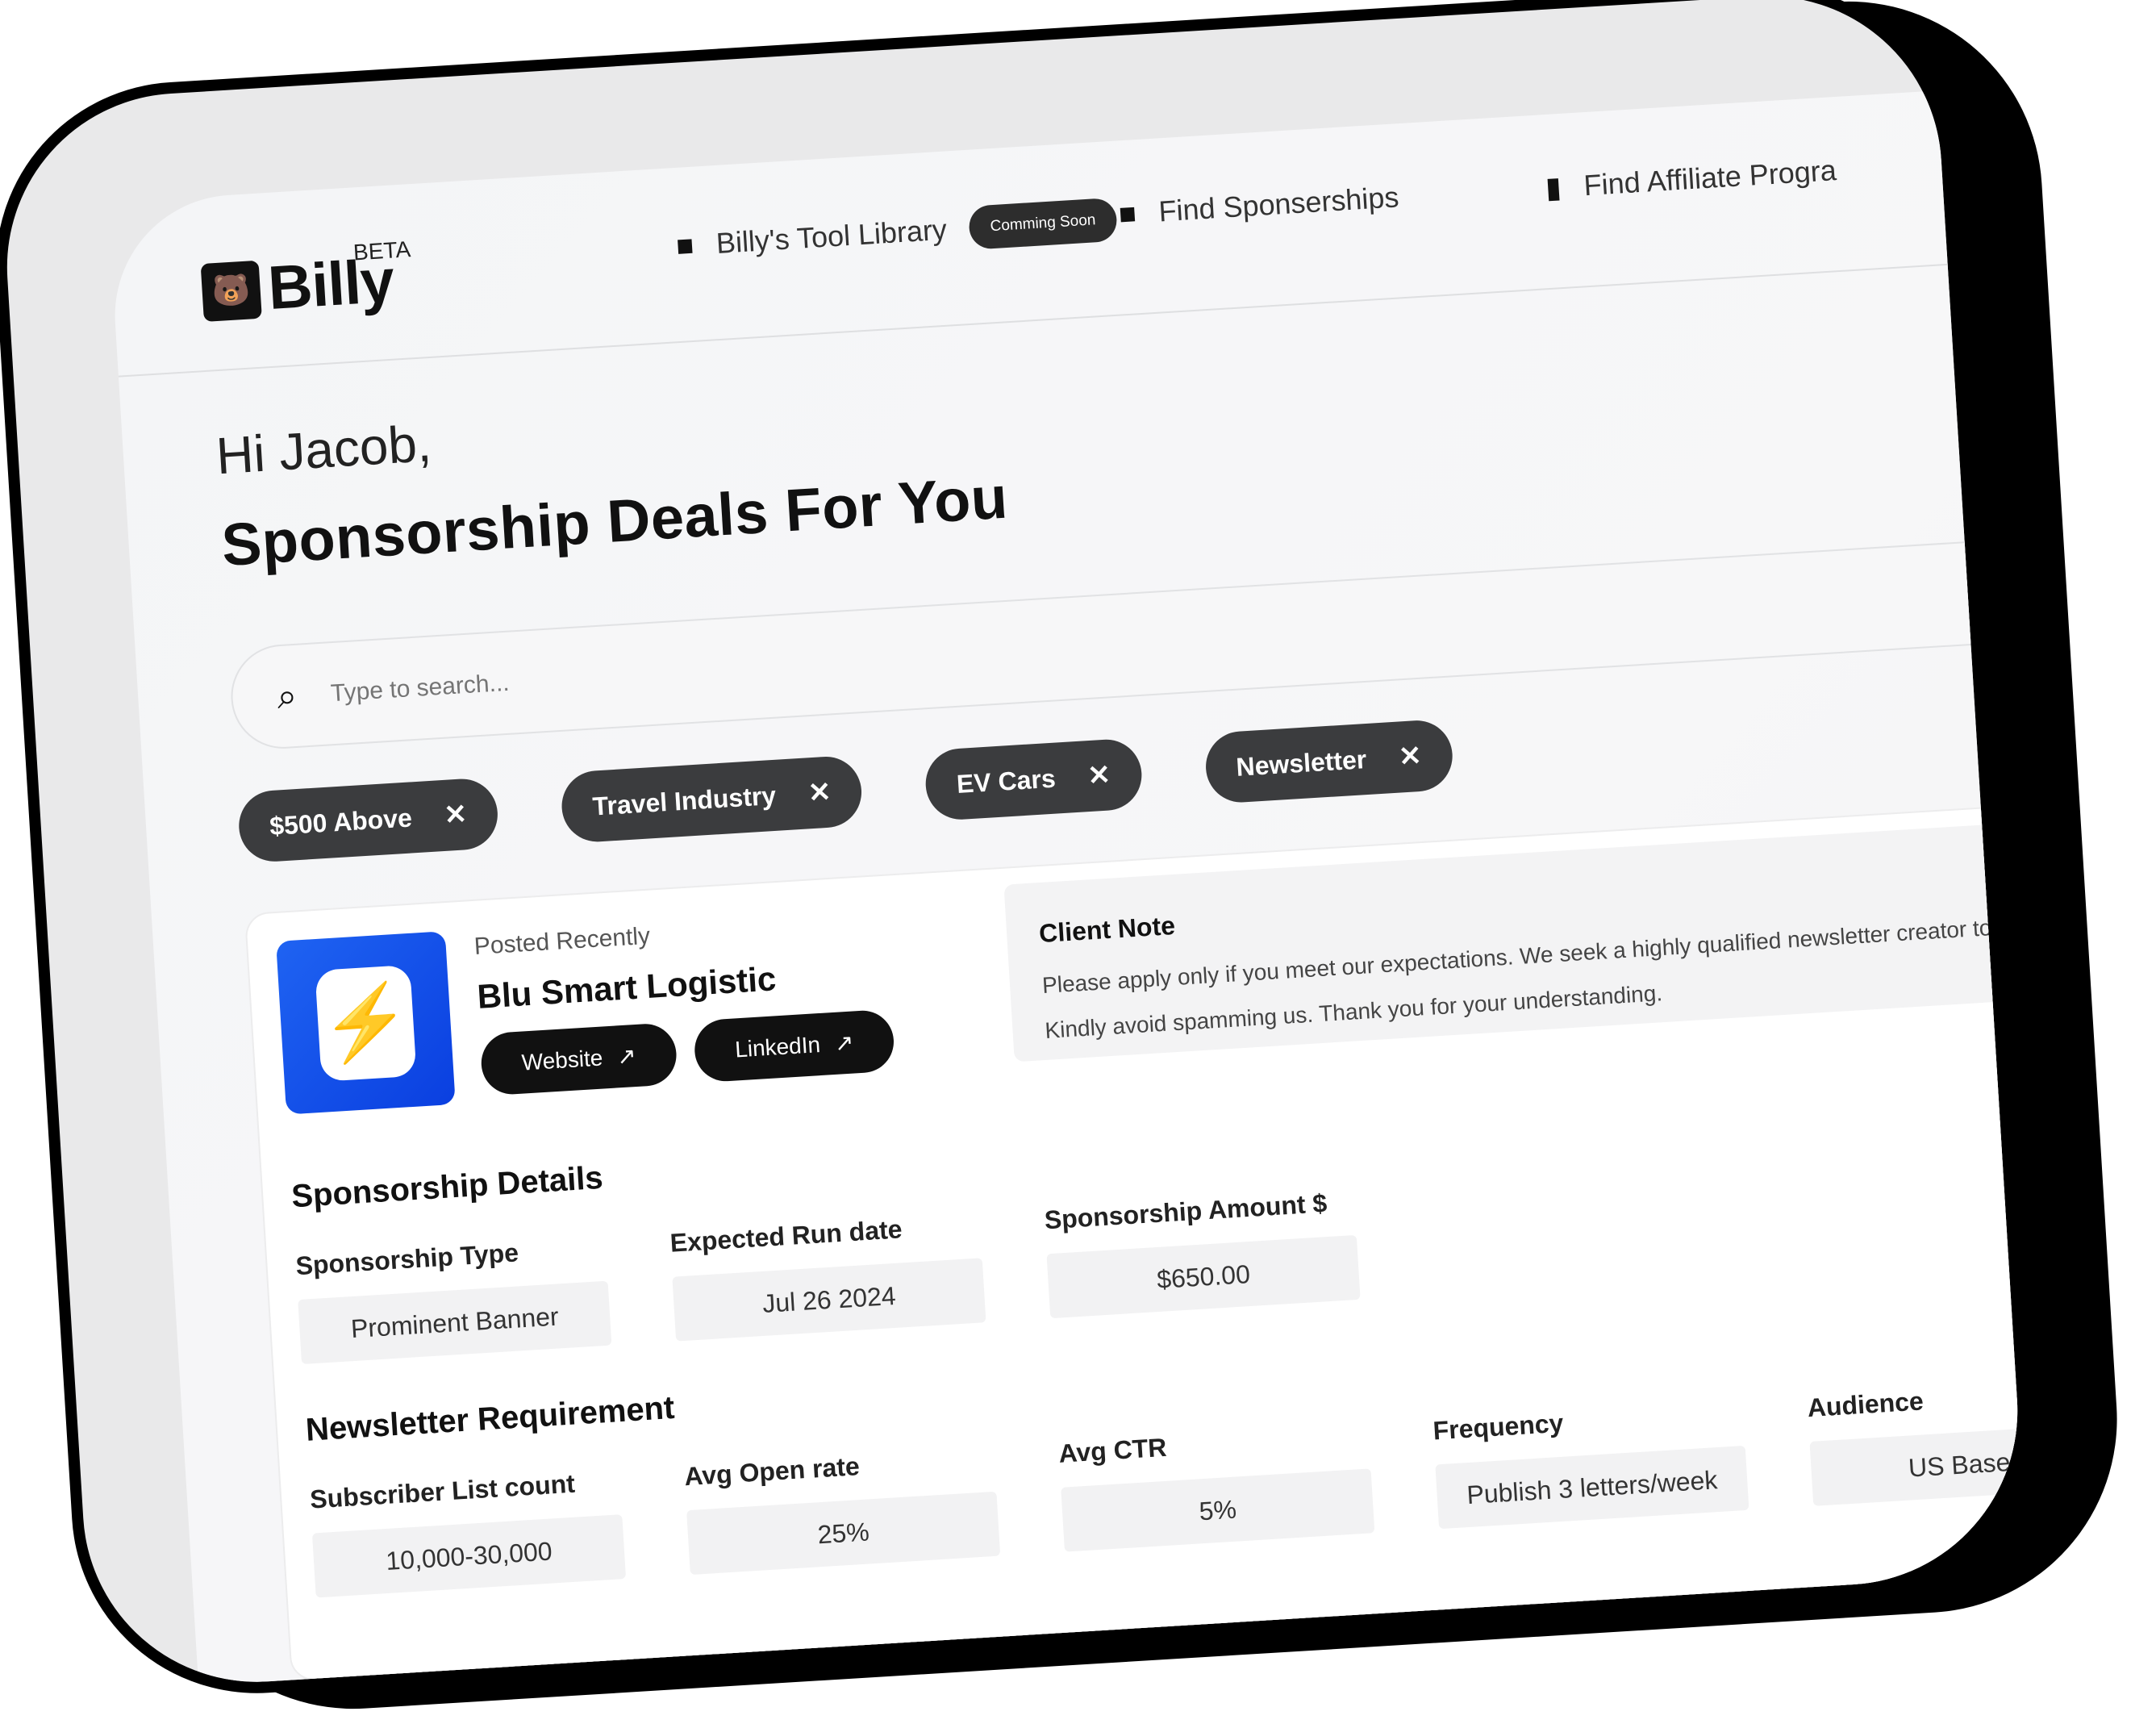 Image resolution: width=2156 pixels, height=1724 pixels. What do you see at coordinates (832, 236) in the screenshot?
I see `nav-tool-library-label: Billy's Tool Library` at bounding box center [832, 236].